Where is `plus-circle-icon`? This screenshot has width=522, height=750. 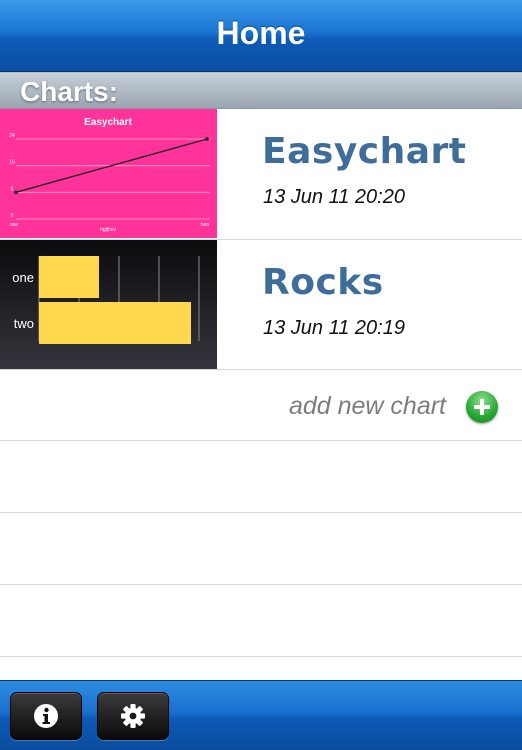 plus-circle-icon is located at coordinates (482, 407).